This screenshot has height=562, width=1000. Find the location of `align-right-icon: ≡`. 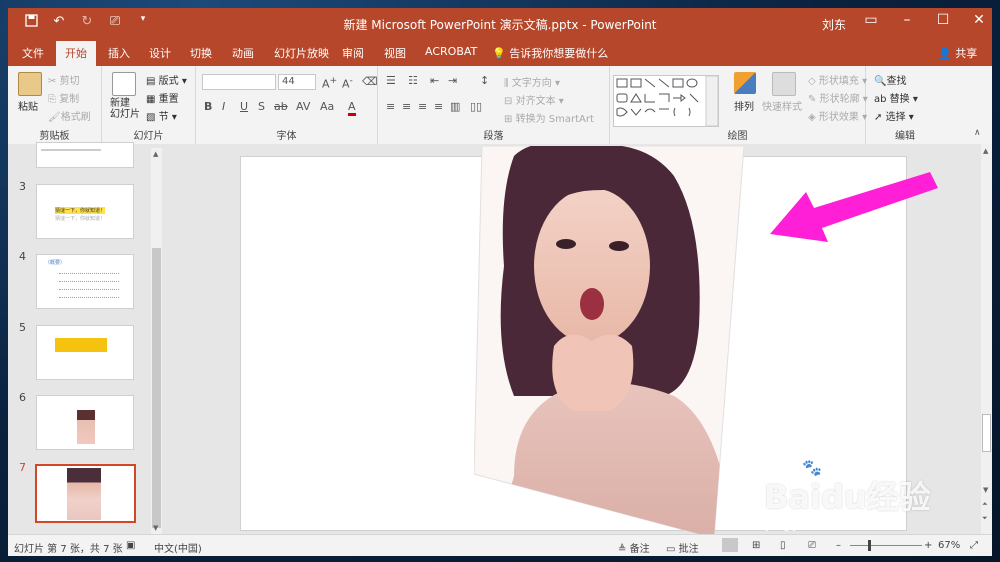

align-right-icon: ≡ is located at coordinates (422, 106).